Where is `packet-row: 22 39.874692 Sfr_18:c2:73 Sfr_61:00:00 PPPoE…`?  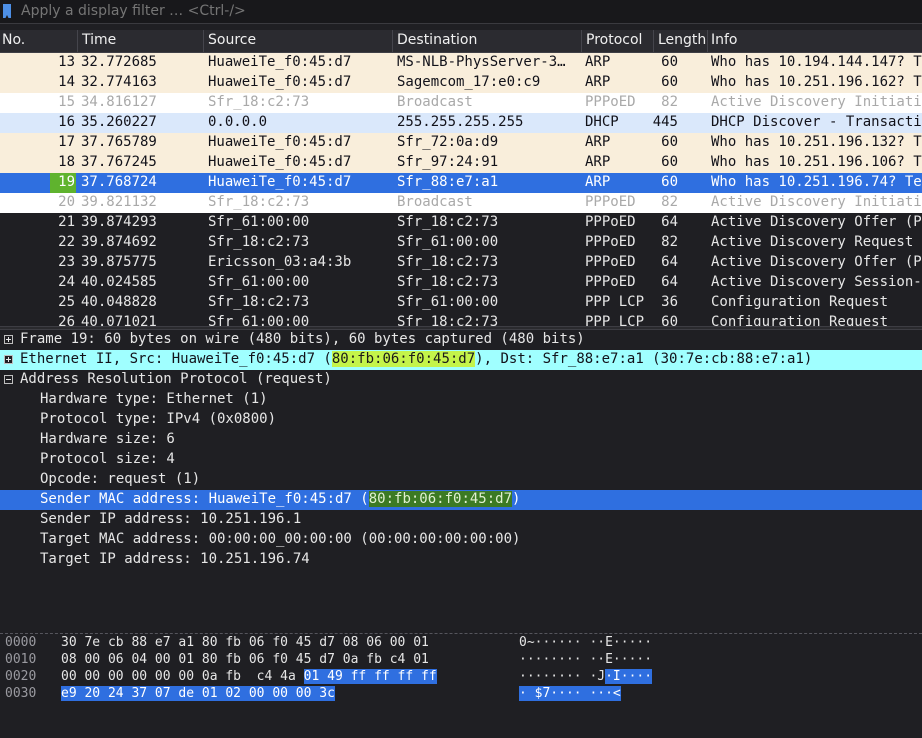
packet-row: 22 39.874692 Sfr_18:c2:73 Sfr_61:00:00 PPPoE… is located at coordinates (461, 243).